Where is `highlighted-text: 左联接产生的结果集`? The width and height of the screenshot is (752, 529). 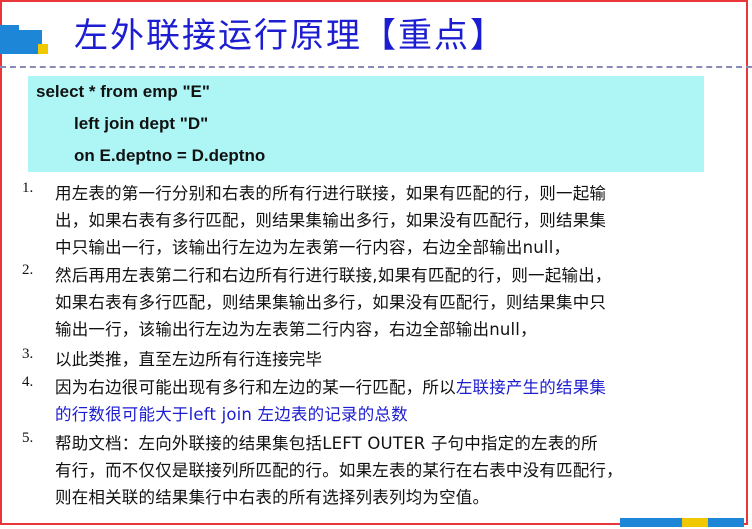 highlighted-text: 左联接产生的结果集 is located at coordinates (531, 387).